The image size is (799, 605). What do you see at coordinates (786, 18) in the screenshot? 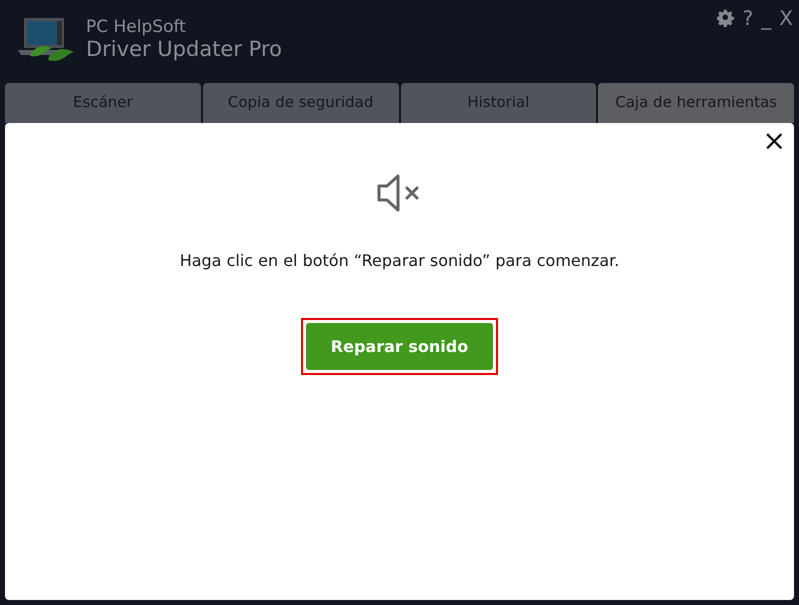
I see `close-button: X` at bounding box center [786, 18].